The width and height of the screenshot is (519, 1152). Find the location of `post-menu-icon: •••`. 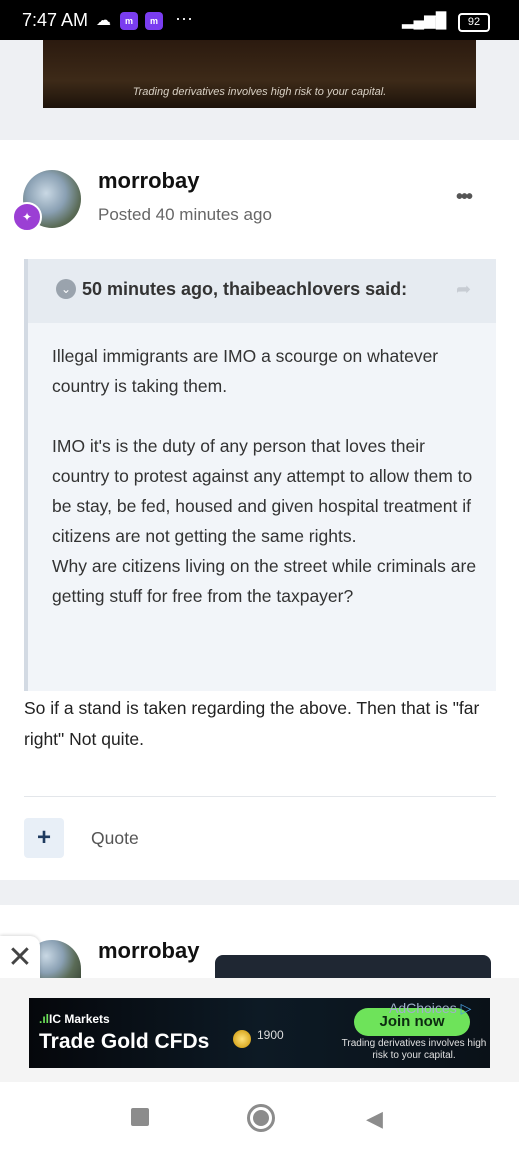

post-menu-icon: ••• is located at coordinates (464, 197).